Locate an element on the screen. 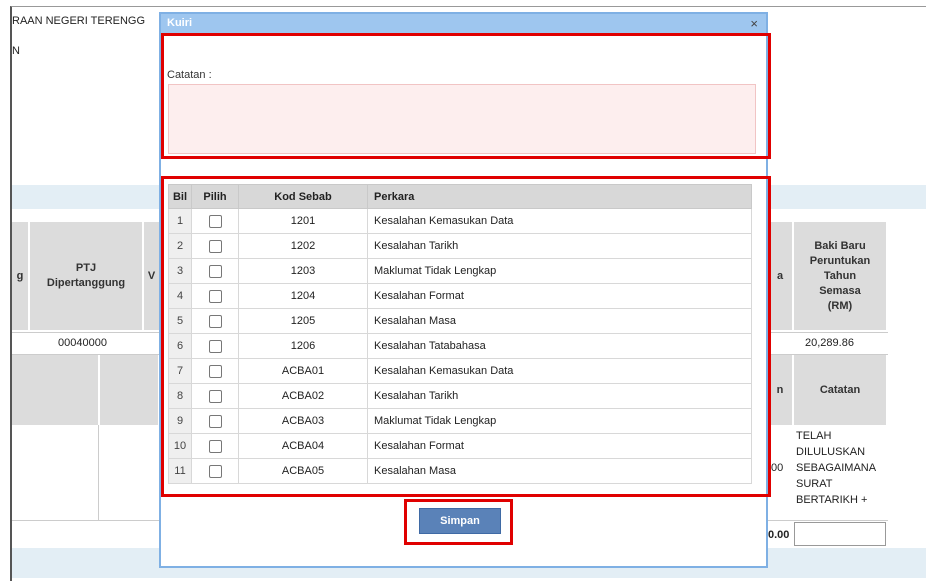  bg-header-g: g is located at coordinates (20, 276).